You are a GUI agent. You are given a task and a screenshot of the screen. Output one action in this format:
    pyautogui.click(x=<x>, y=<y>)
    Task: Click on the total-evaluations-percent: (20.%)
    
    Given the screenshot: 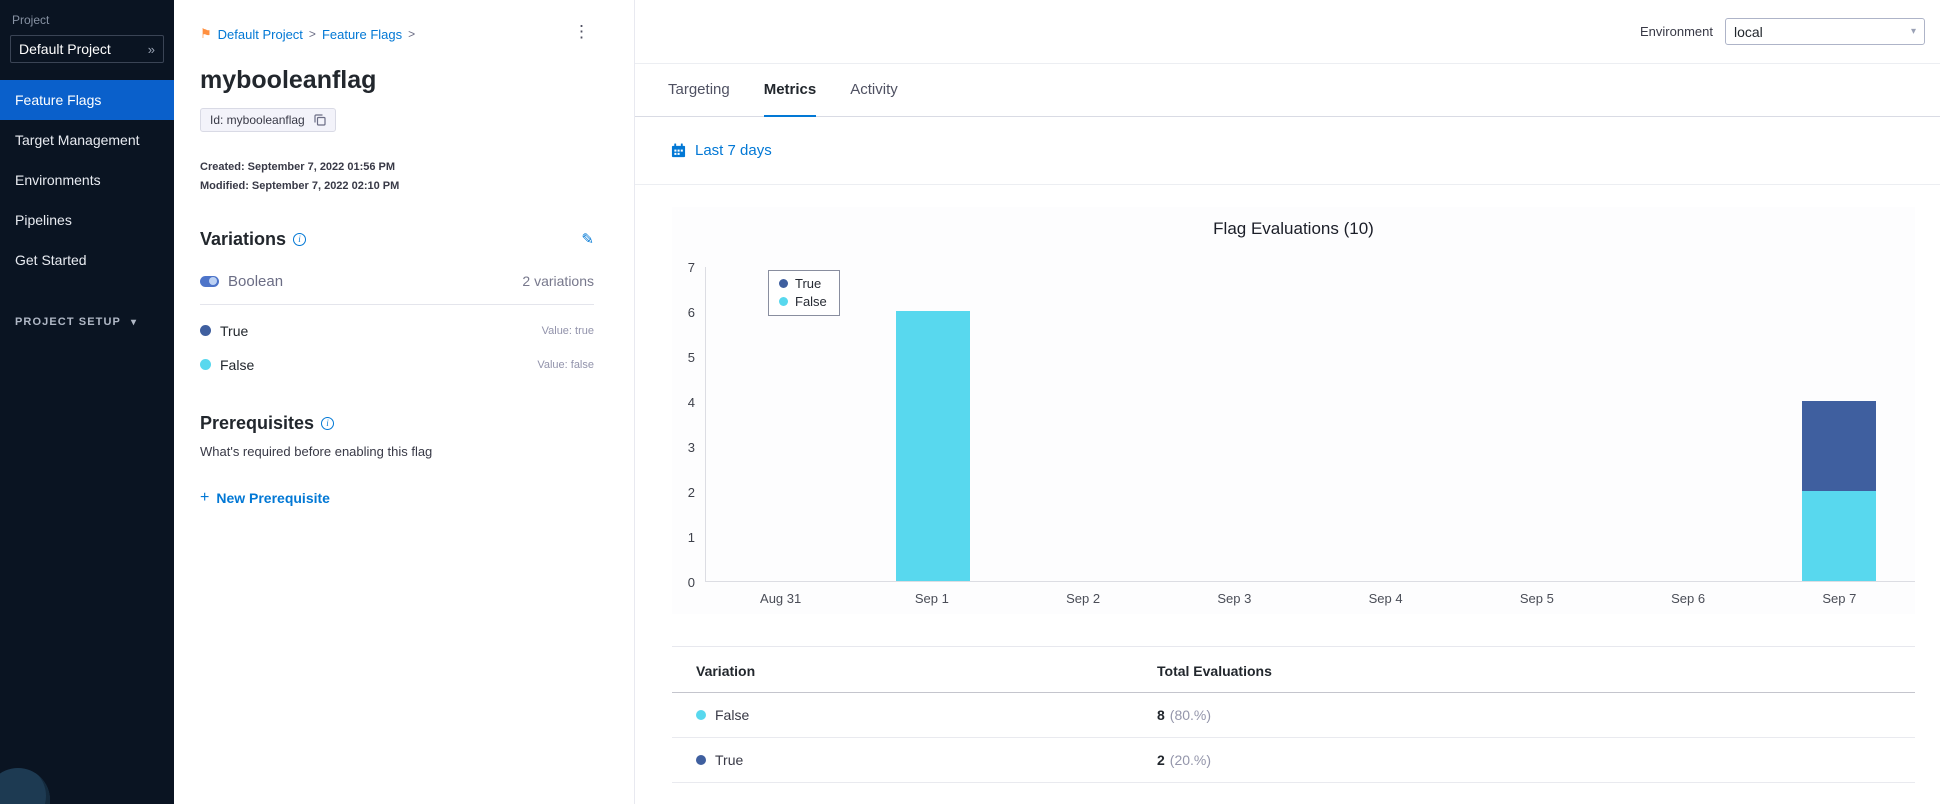 What is the action you would take?
    pyautogui.click(x=1190, y=760)
    